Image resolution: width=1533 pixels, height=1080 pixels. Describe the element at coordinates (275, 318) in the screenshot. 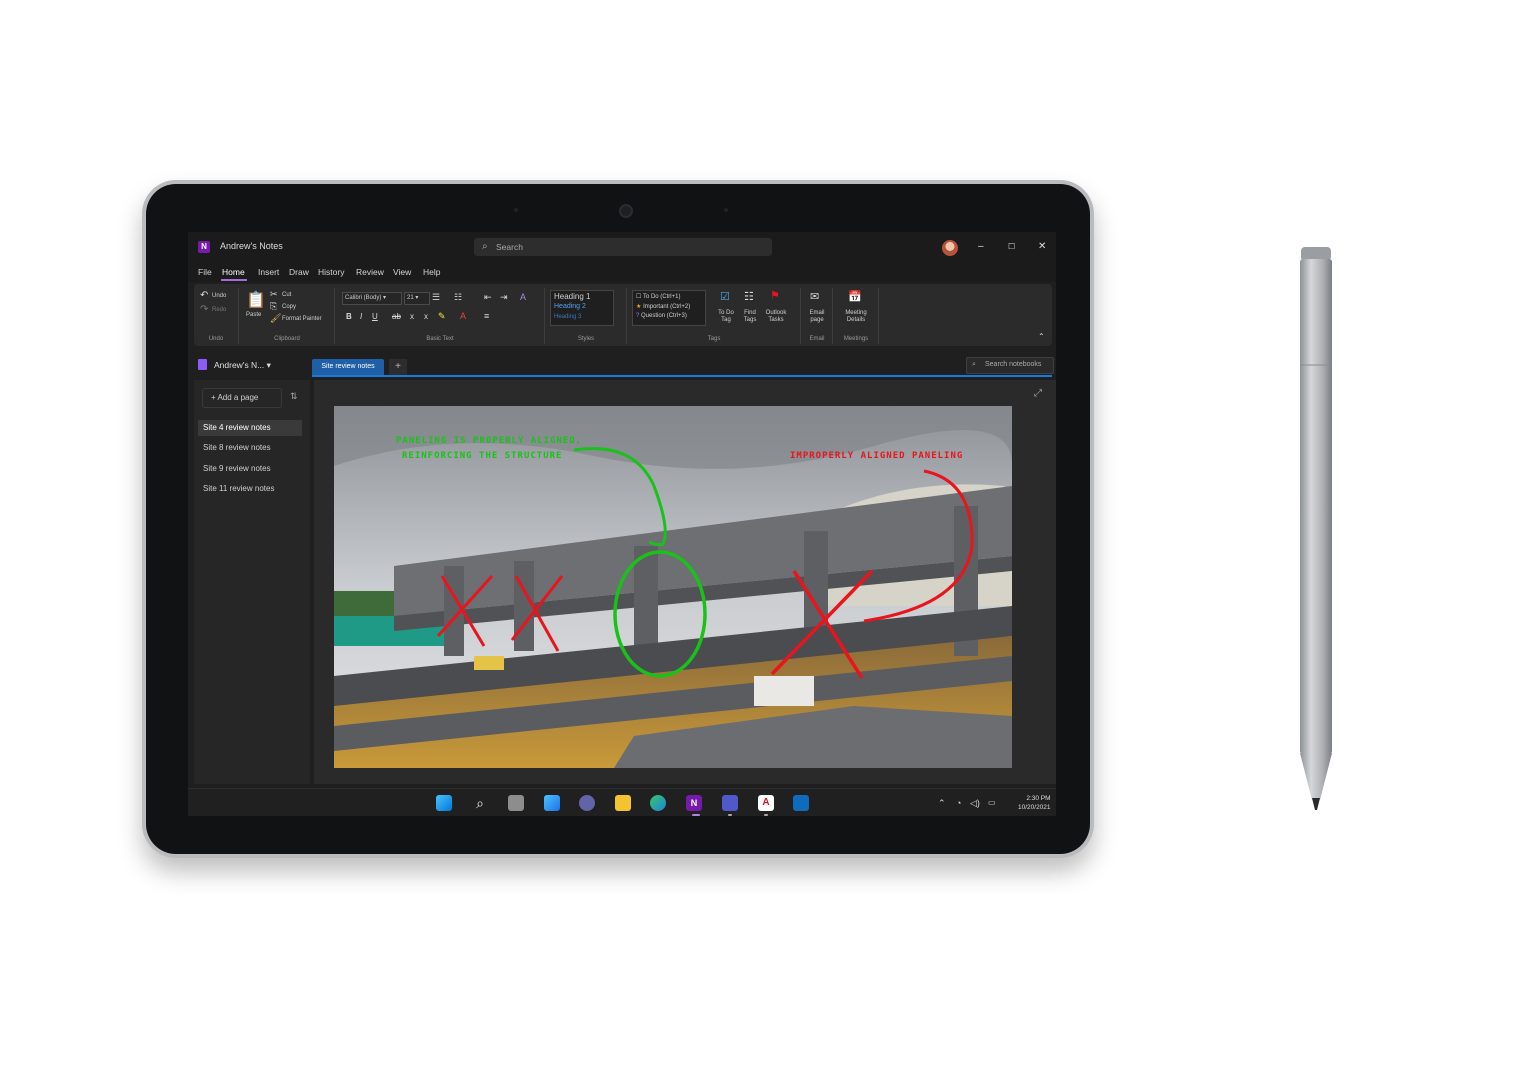

I see `format-painter-icon: 🖌` at that location.